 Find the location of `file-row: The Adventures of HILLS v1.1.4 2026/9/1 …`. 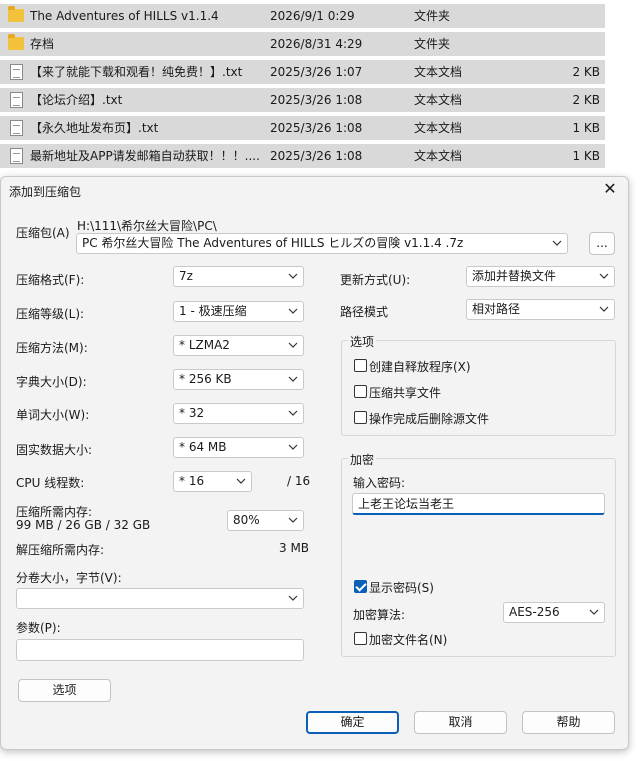

file-row: The Adventures of HILLS v1.1.4 2026/9/1 … is located at coordinates (302, 16).